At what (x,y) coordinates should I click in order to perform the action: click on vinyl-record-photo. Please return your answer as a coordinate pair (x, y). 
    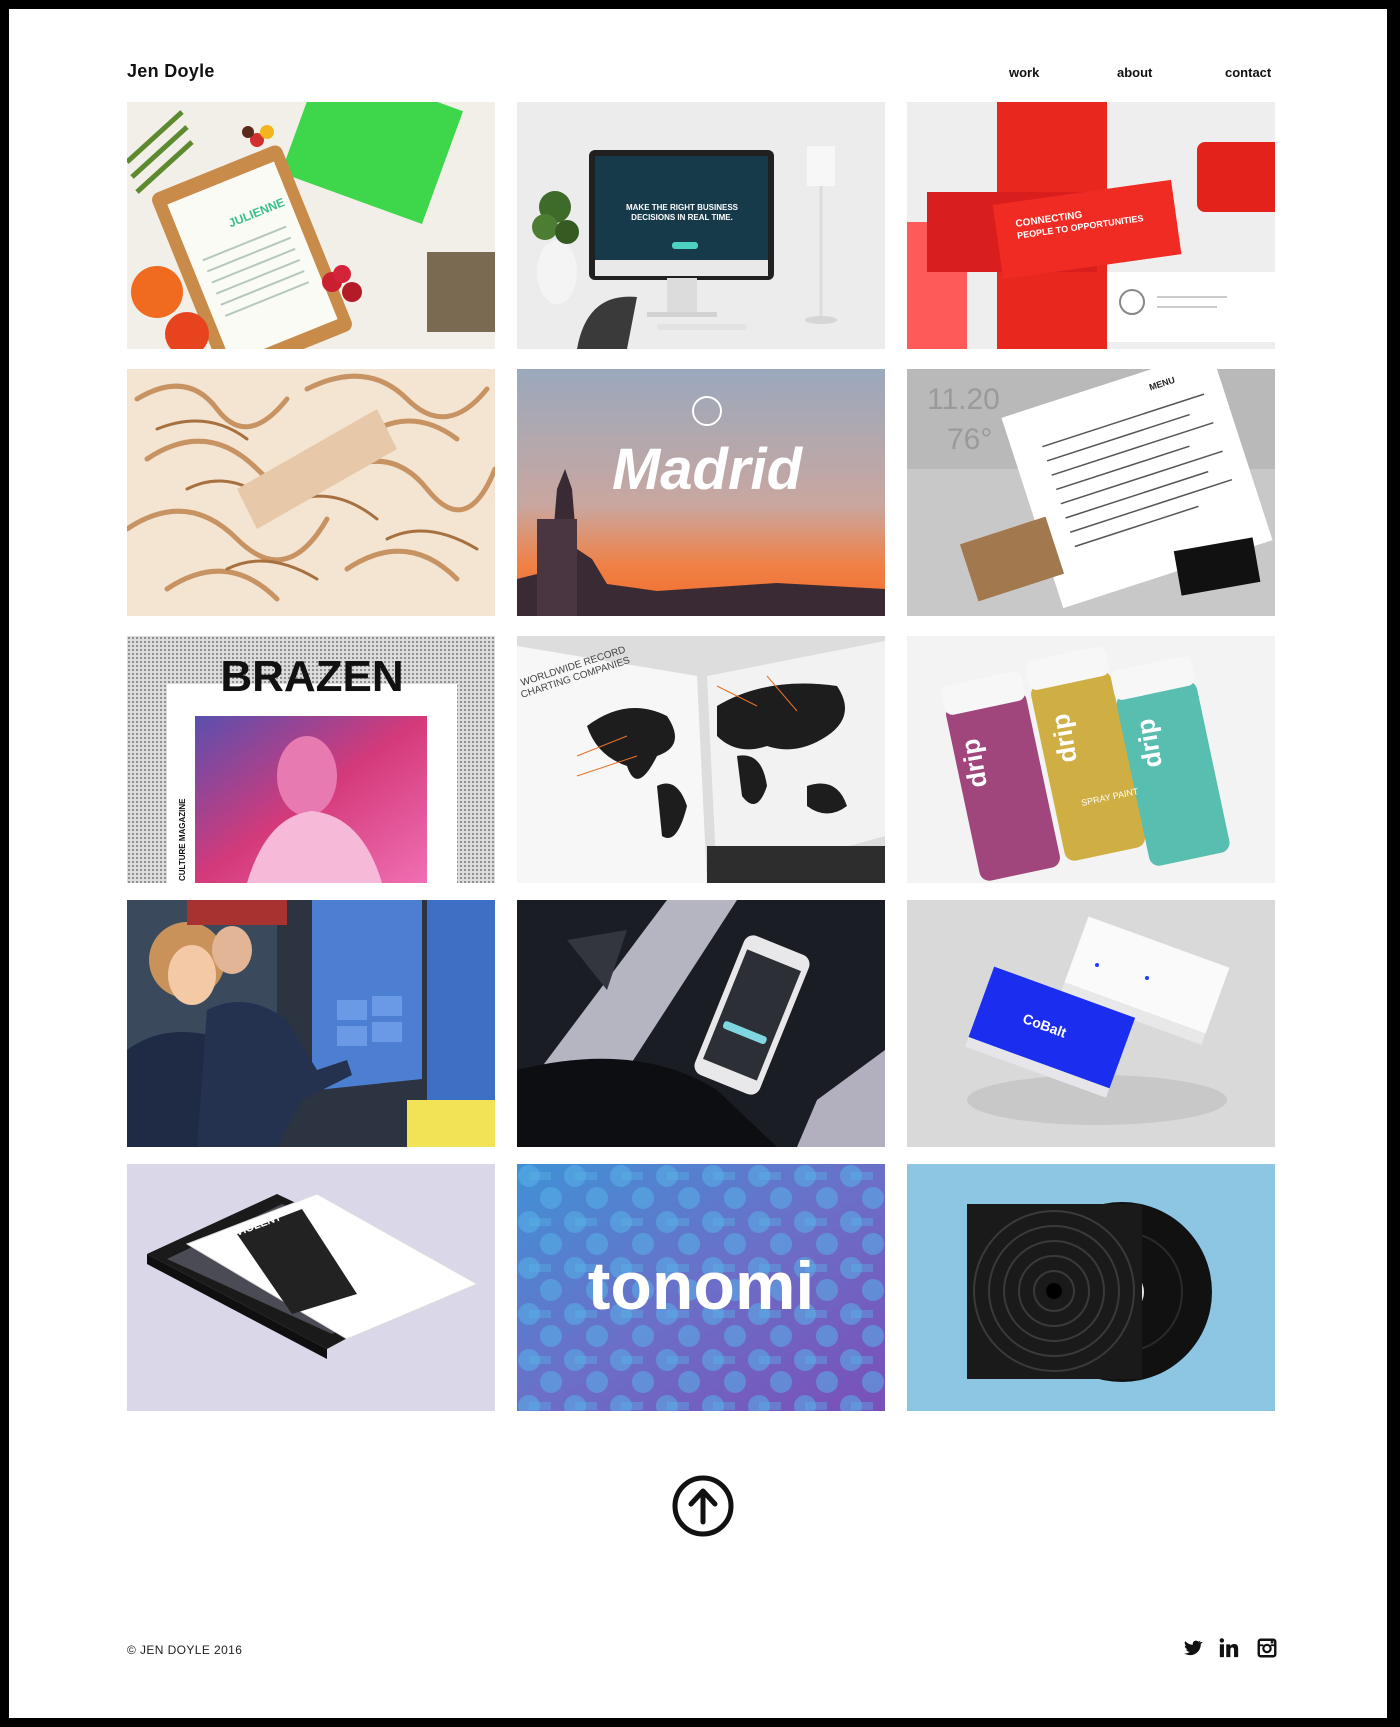
    Looking at the image, I should click on (1091, 1287).